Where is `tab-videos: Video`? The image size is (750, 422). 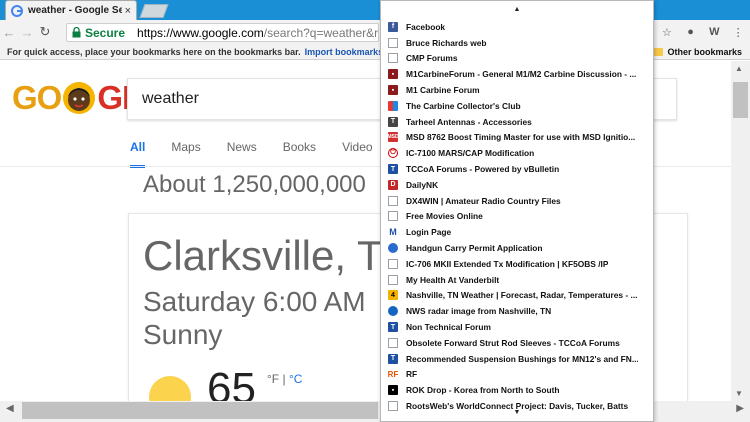
tab-videos: Video is located at coordinates (357, 153).